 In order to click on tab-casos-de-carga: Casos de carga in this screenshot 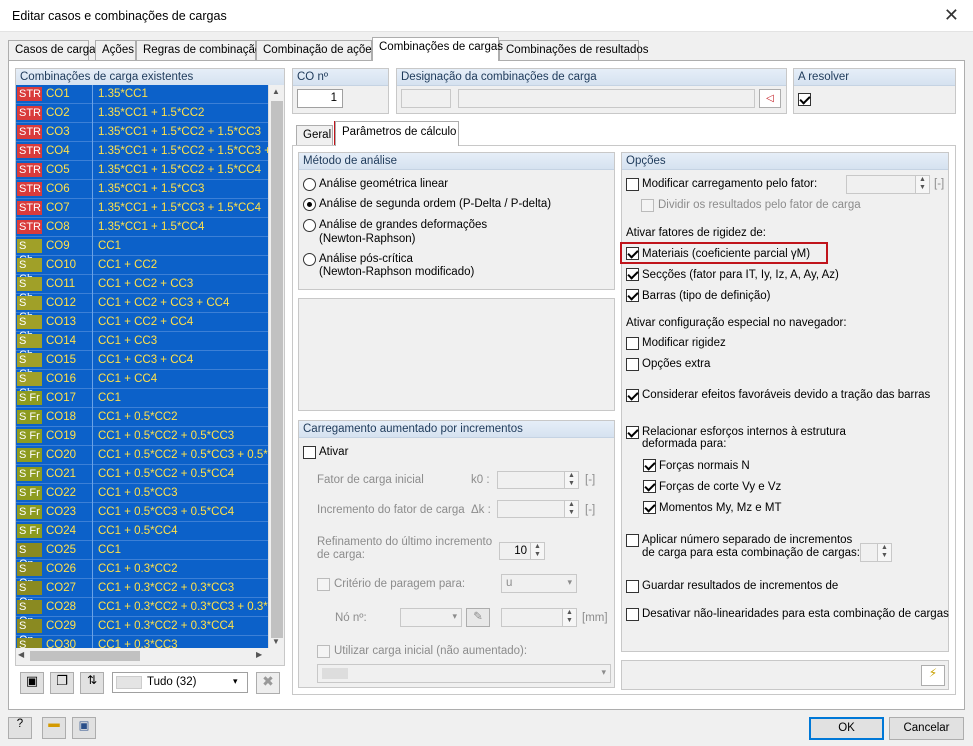, I will do `click(52, 50)`.